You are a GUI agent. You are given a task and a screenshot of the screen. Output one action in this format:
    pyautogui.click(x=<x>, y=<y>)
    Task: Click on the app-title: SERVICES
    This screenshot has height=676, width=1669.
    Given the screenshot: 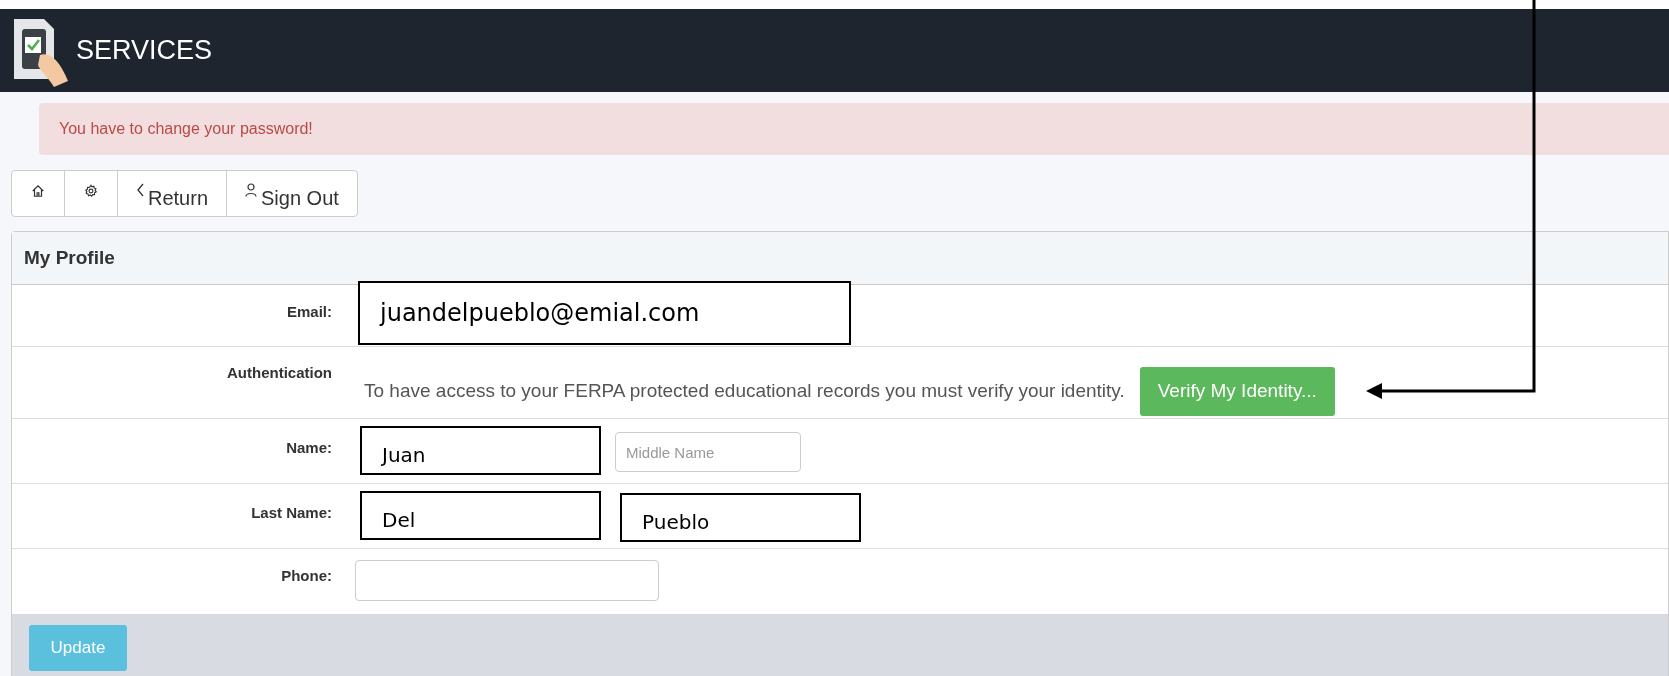 What is the action you would take?
    pyautogui.click(x=144, y=51)
    